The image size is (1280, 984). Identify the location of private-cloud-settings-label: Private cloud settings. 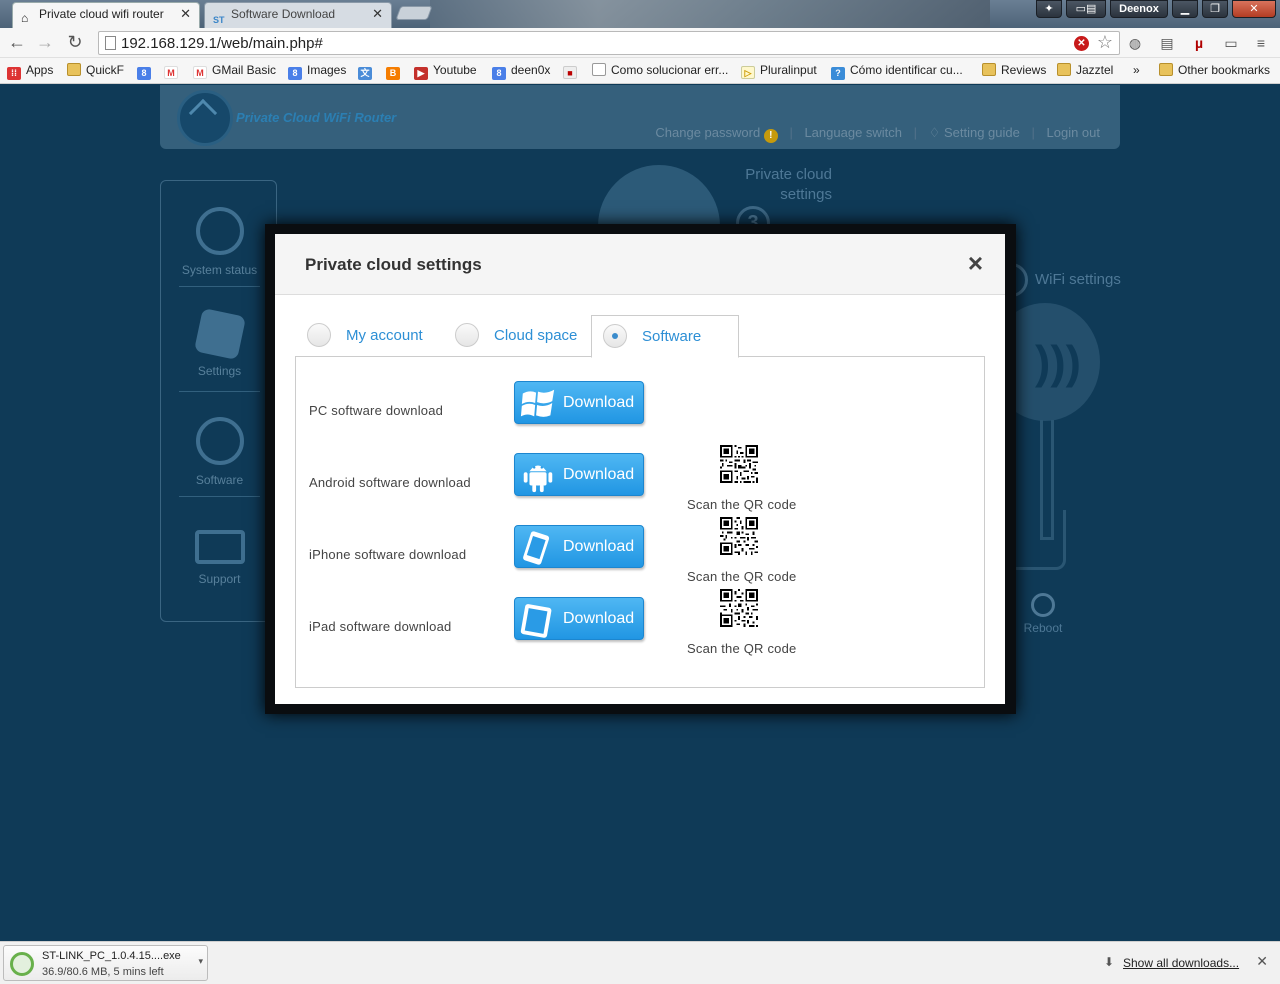
(772, 185).